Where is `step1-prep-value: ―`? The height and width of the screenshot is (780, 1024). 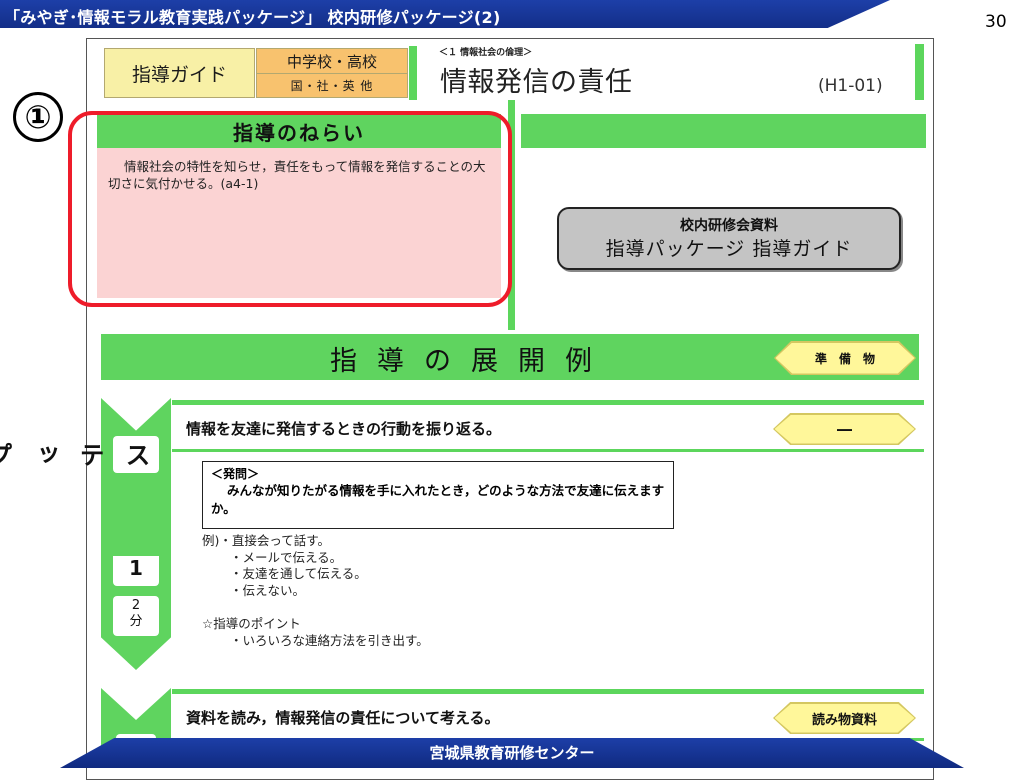
step1-prep-value: ― is located at coordinates (844, 429).